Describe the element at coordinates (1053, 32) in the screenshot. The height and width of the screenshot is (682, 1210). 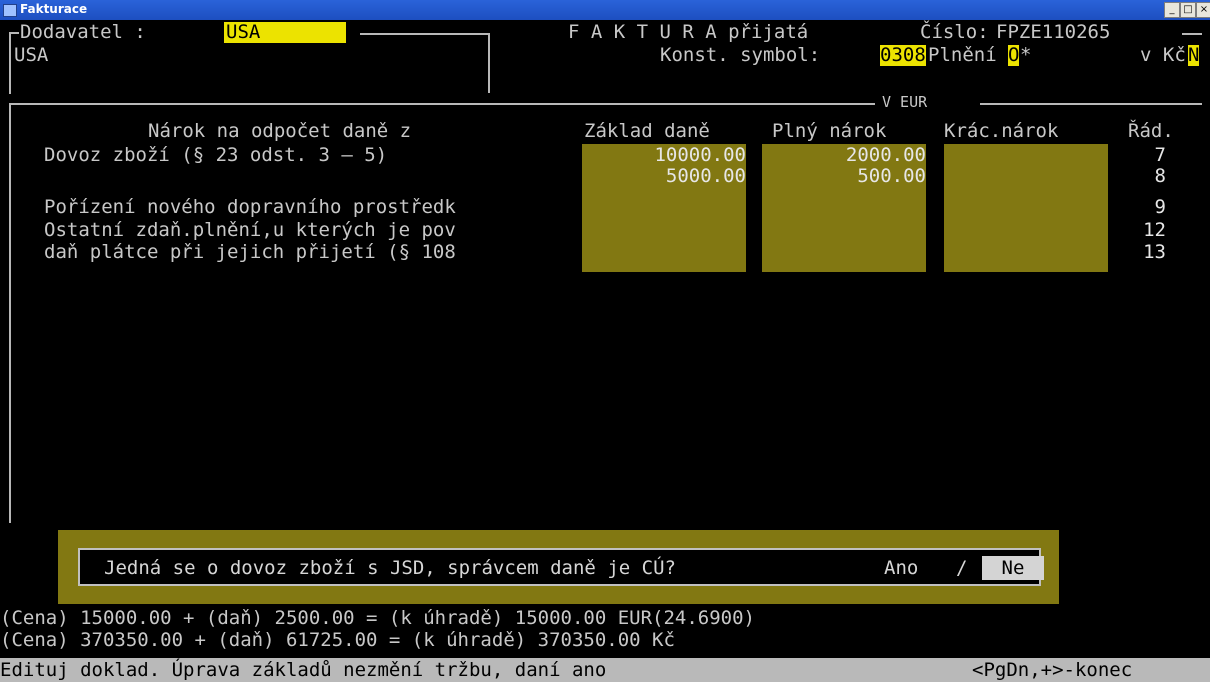
I see `invoice-number-value: FPZE110265` at that location.